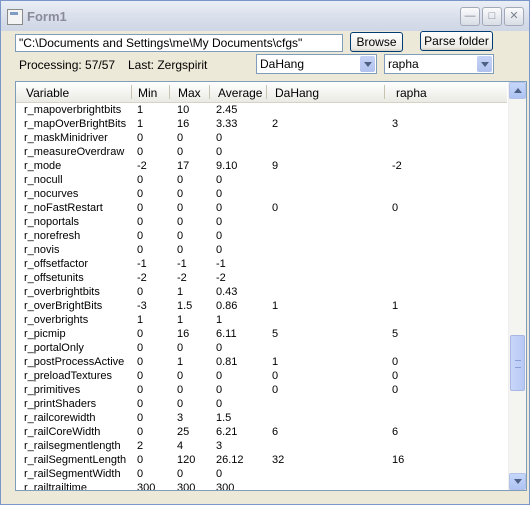 The image size is (530, 505). I want to click on cell-player2: 5, so click(395, 334).